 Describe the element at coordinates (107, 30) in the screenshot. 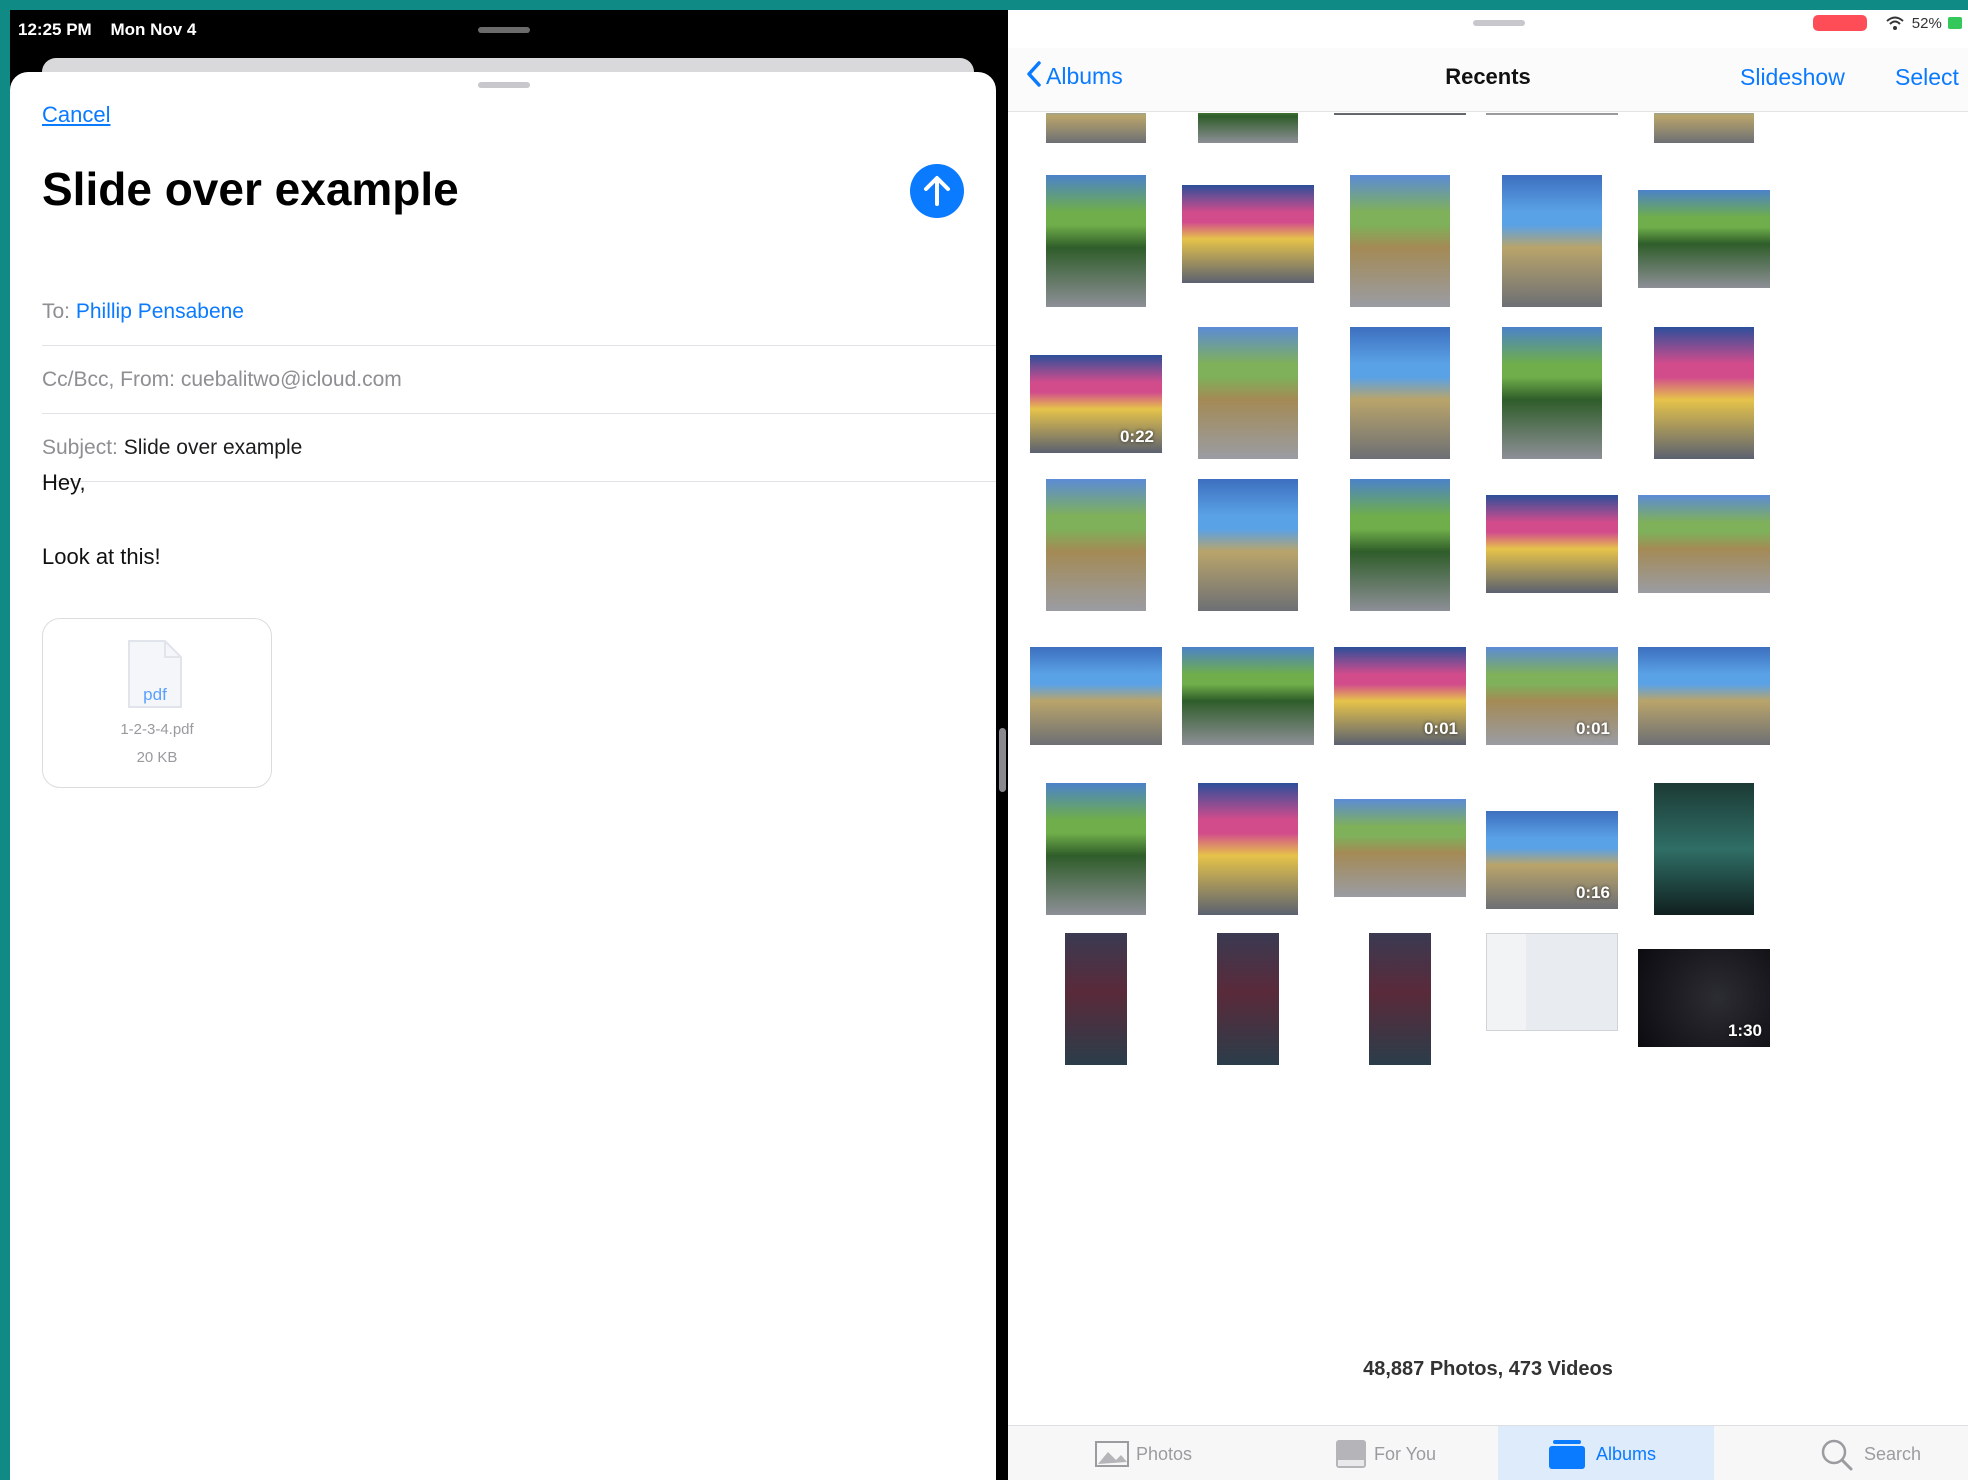

I see `status-bar-left: 12:25 PM Mon Nov 4` at that location.